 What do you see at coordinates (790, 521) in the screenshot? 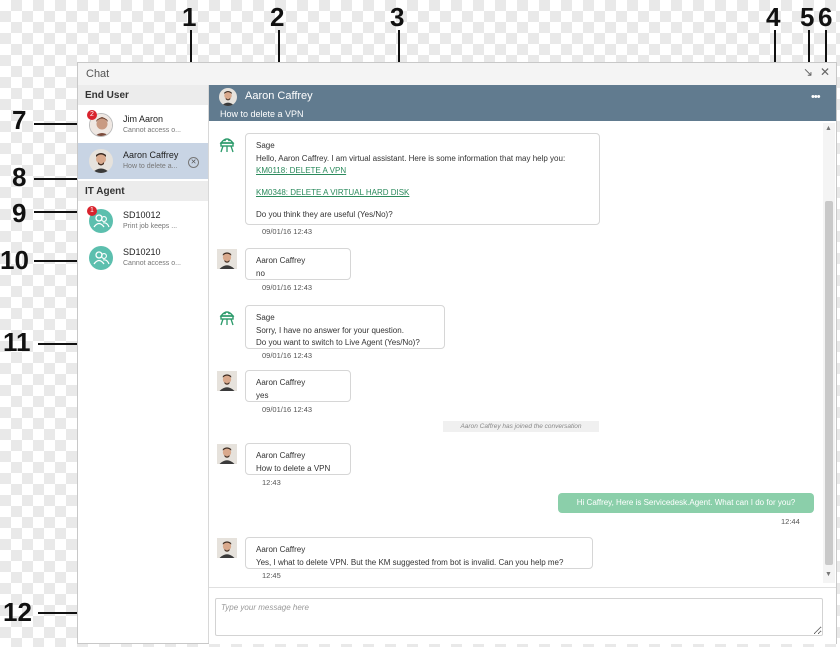
I see `message-timestamp: 12:44` at bounding box center [790, 521].